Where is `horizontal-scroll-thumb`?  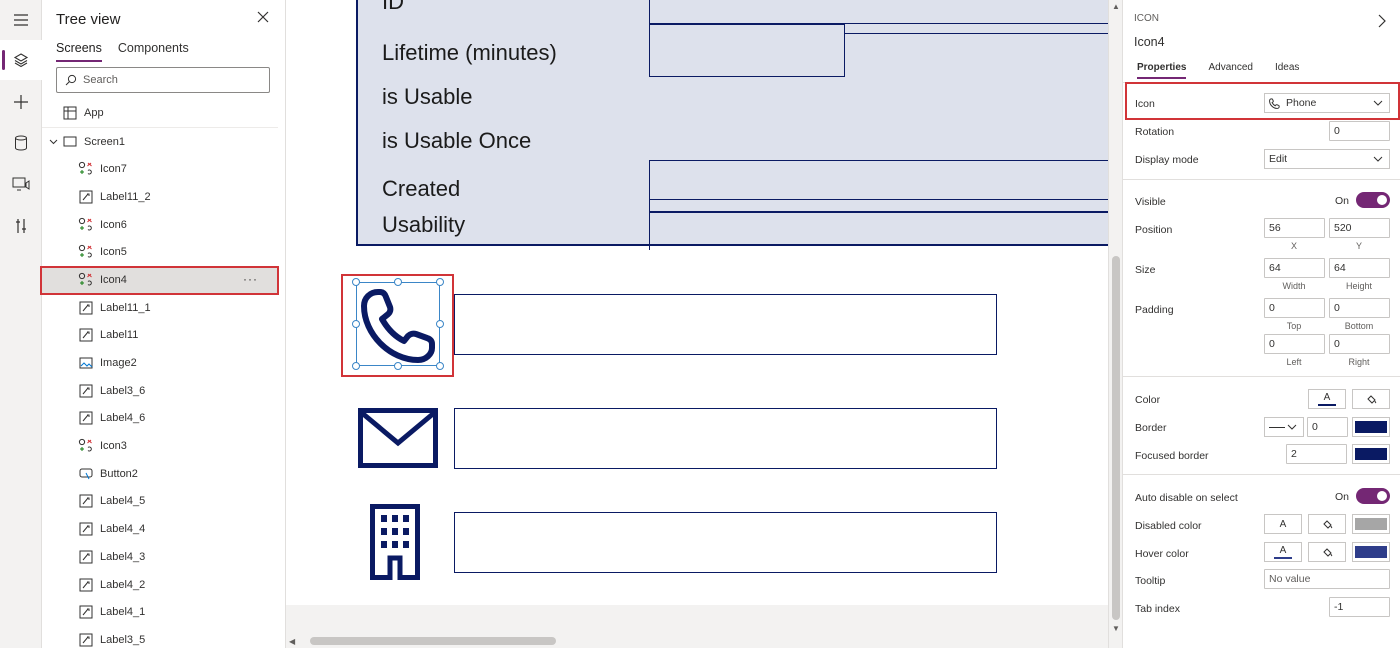 horizontal-scroll-thumb is located at coordinates (433, 641).